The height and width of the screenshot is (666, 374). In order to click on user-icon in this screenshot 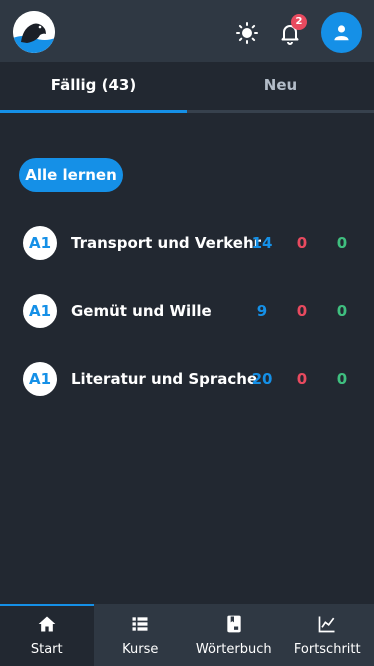, I will do `click(341, 33)`.